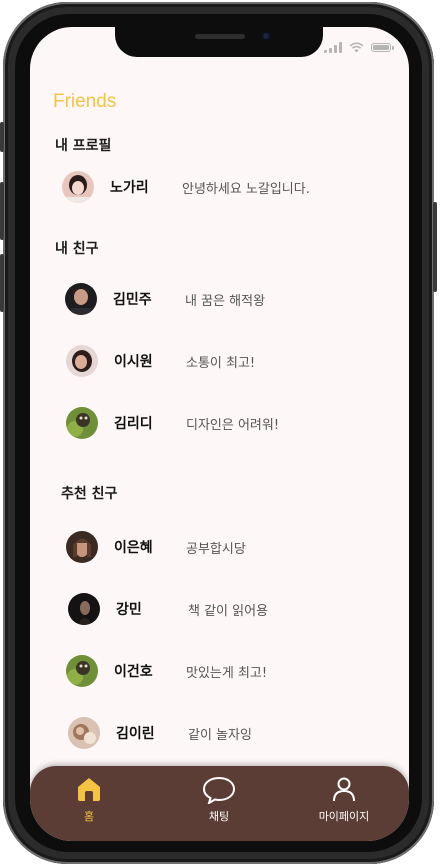  I want to click on speaker-grille, so click(220, 36).